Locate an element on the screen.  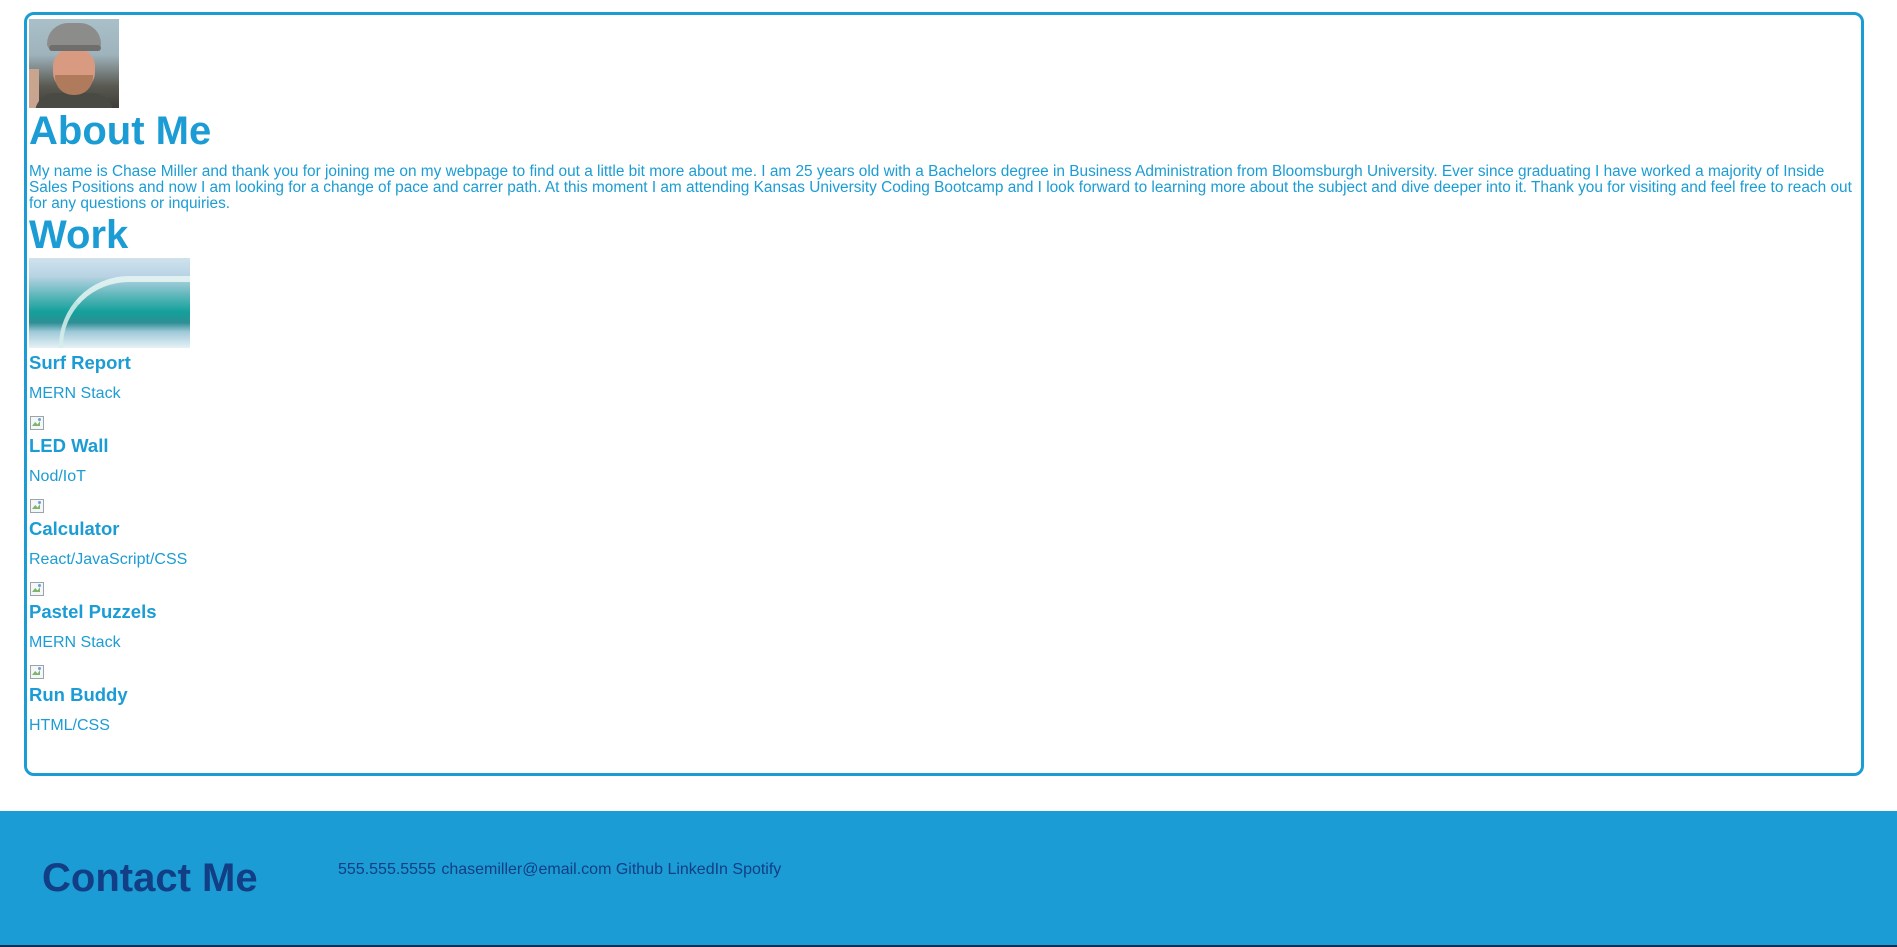
about-me-heading: About Me is located at coordinates (120, 131).